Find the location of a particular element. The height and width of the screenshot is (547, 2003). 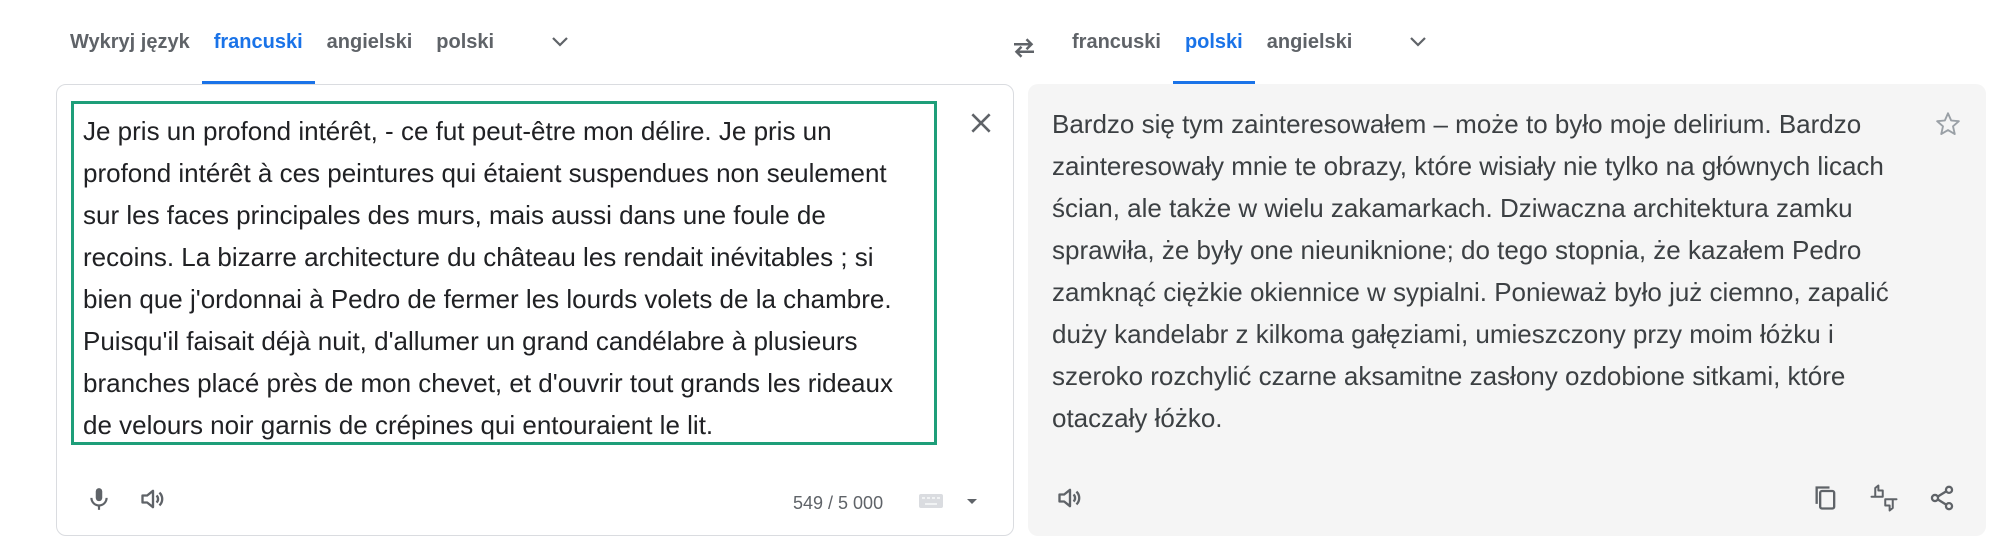

clear-source-button is located at coordinates (981, 123).